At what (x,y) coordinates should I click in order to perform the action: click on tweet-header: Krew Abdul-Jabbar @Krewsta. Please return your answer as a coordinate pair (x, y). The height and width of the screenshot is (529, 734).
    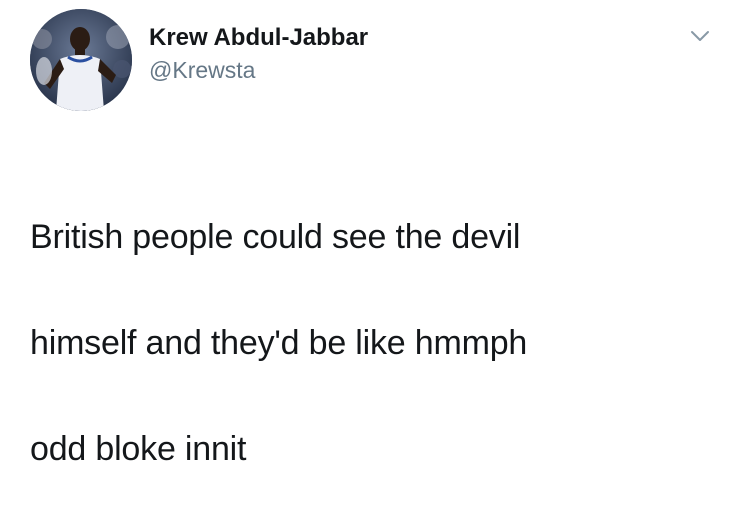
    Looking at the image, I should click on (199, 60).